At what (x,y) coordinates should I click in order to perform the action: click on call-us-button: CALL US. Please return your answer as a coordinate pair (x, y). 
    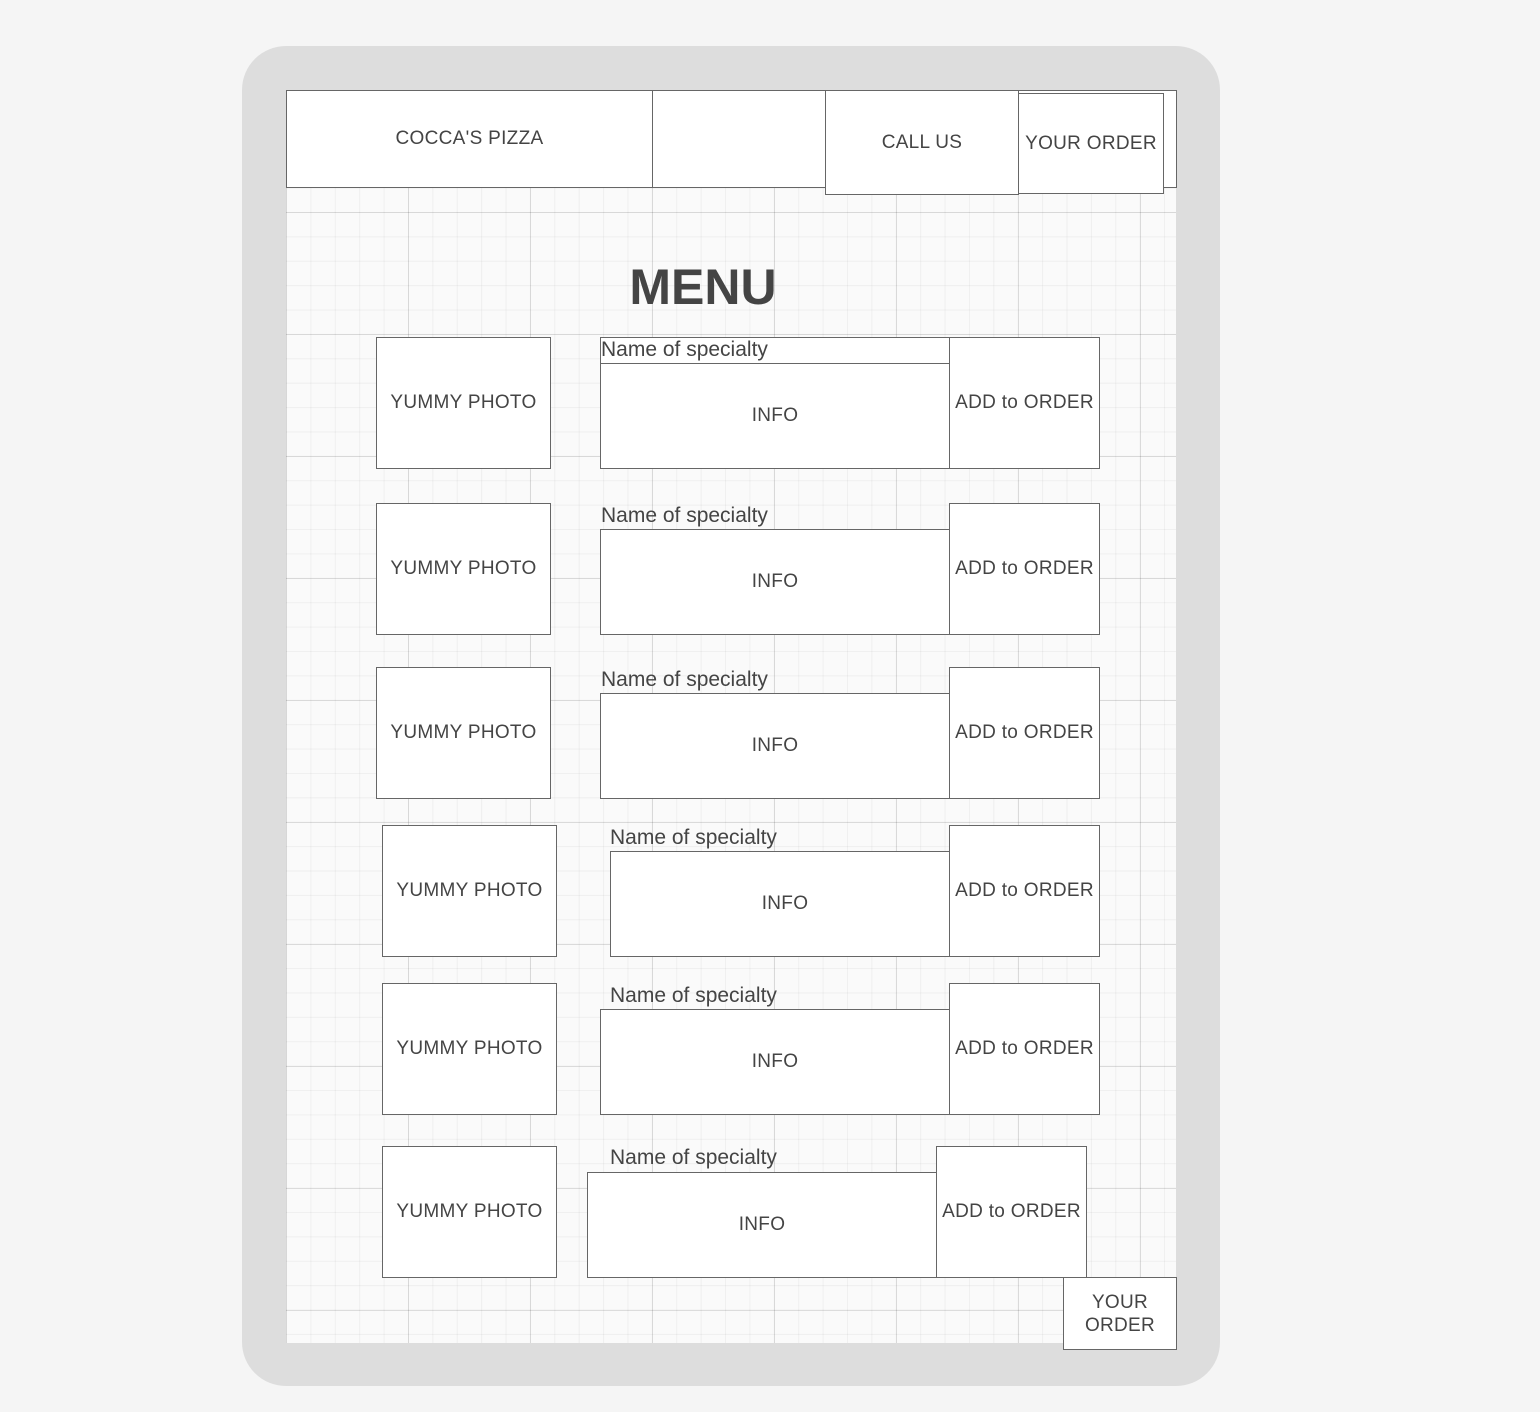
    Looking at the image, I should click on (922, 142).